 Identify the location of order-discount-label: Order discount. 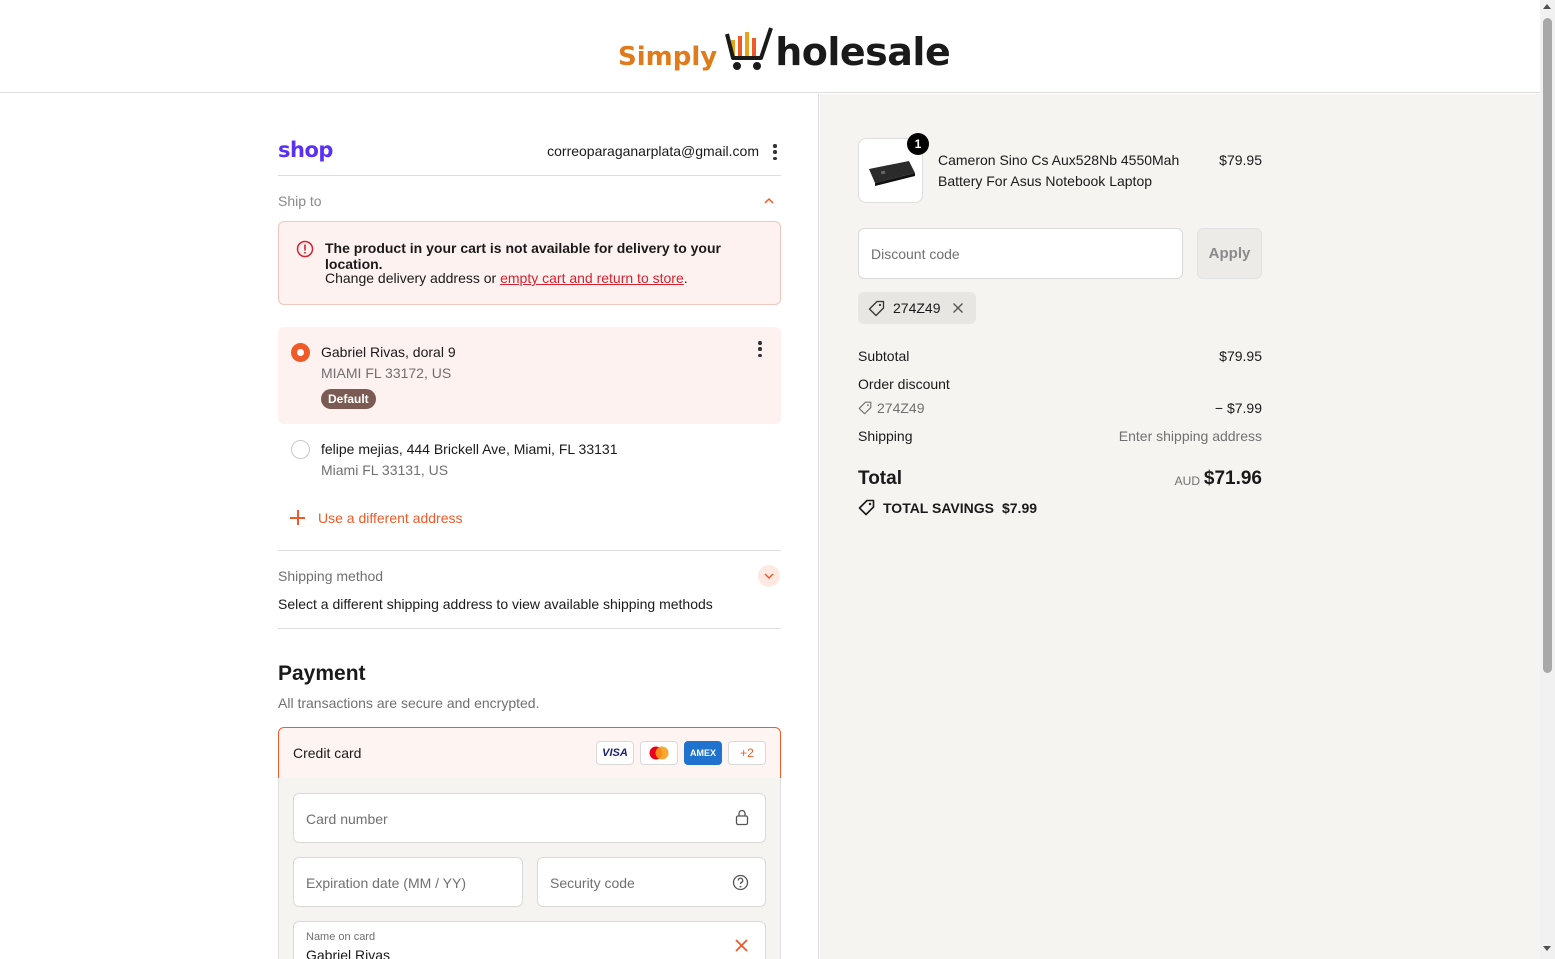
(904, 384).